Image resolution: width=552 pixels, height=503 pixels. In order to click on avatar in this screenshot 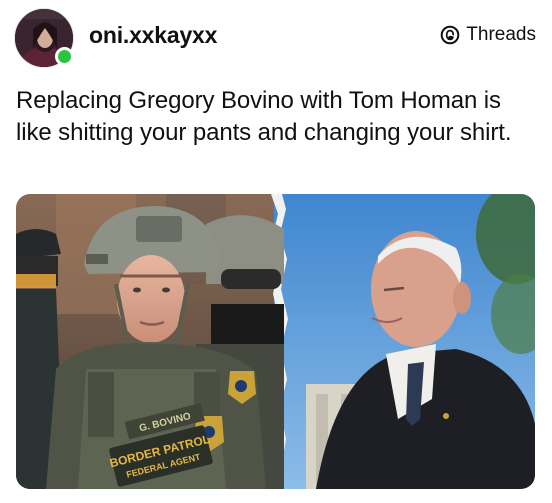, I will do `click(44, 38)`.